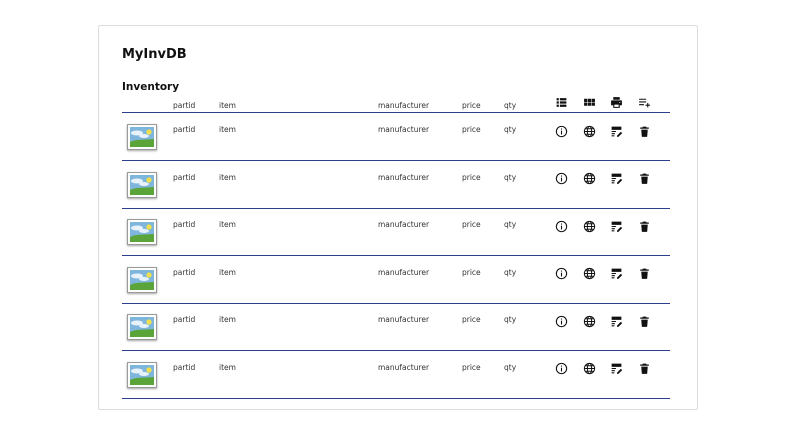  Describe the element at coordinates (227, 105) in the screenshot. I see `header-item: item` at that location.